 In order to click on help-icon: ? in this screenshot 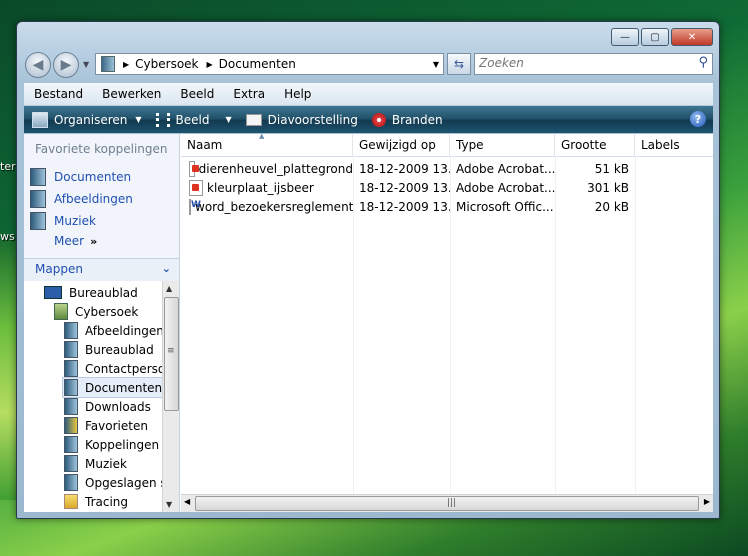, I will do `click(698, 119)`.